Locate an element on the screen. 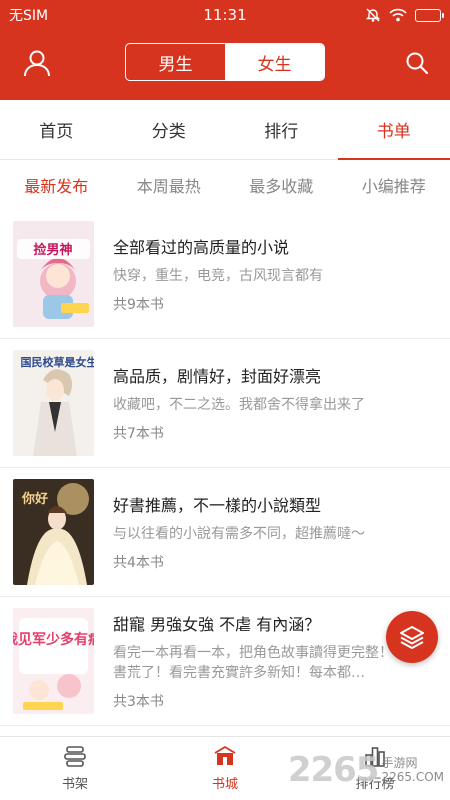 This screenshot has width=450, height=800. subtab-editor-picks: 小编推荐 is located at coordinates (394, 185).